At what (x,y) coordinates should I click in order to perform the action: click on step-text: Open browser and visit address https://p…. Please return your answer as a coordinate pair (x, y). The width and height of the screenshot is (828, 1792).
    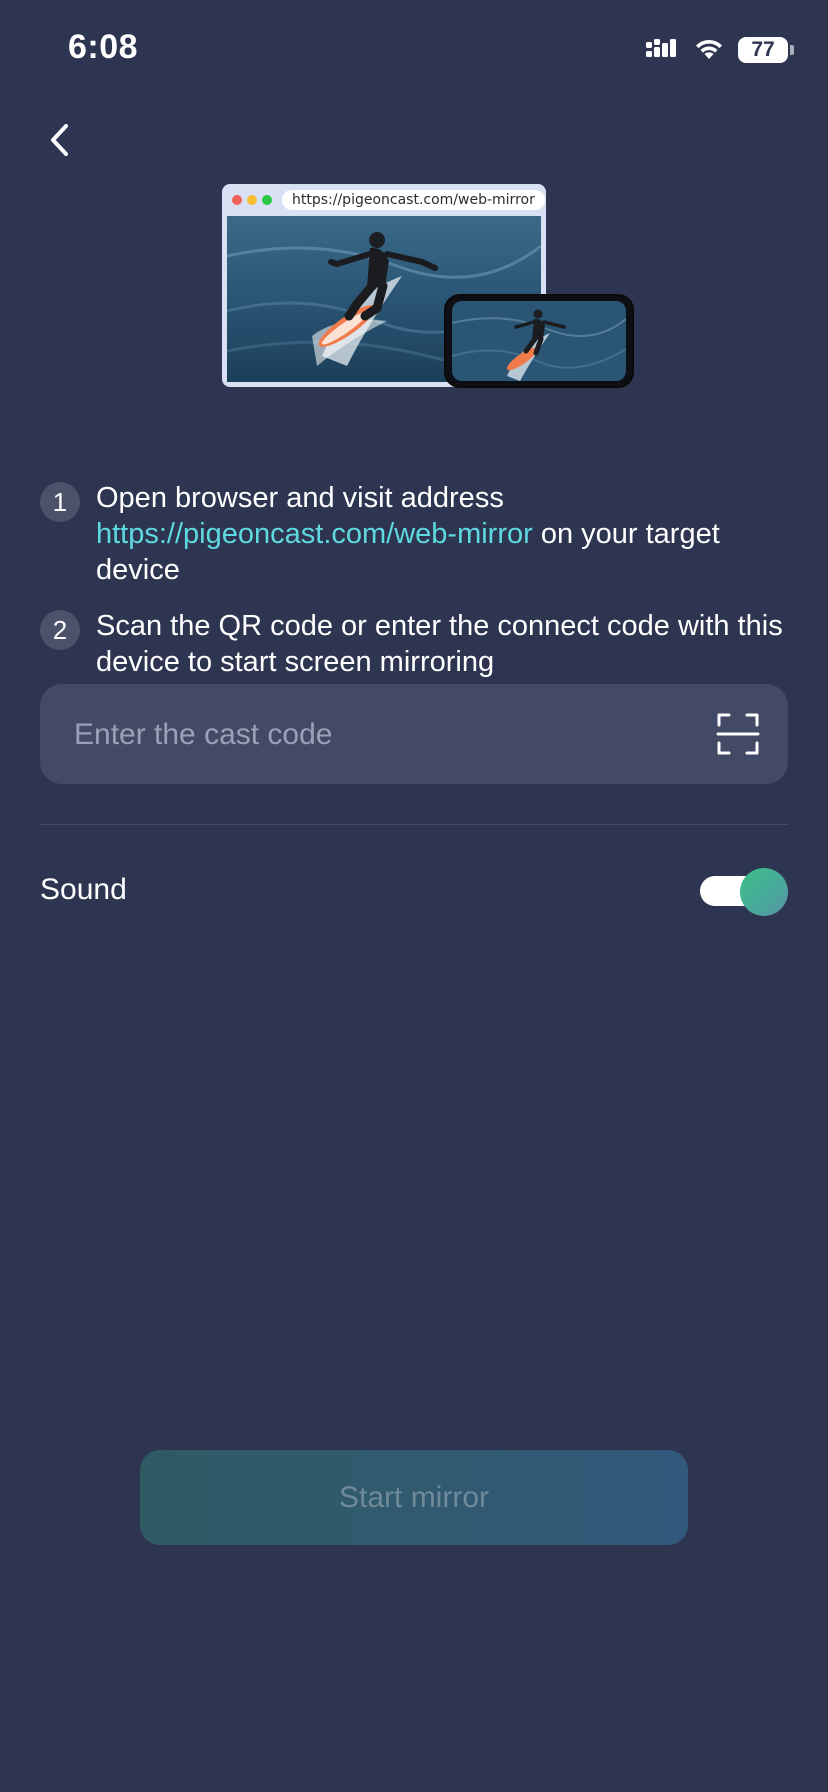
    Looking at the image, I should click on (443, 534).